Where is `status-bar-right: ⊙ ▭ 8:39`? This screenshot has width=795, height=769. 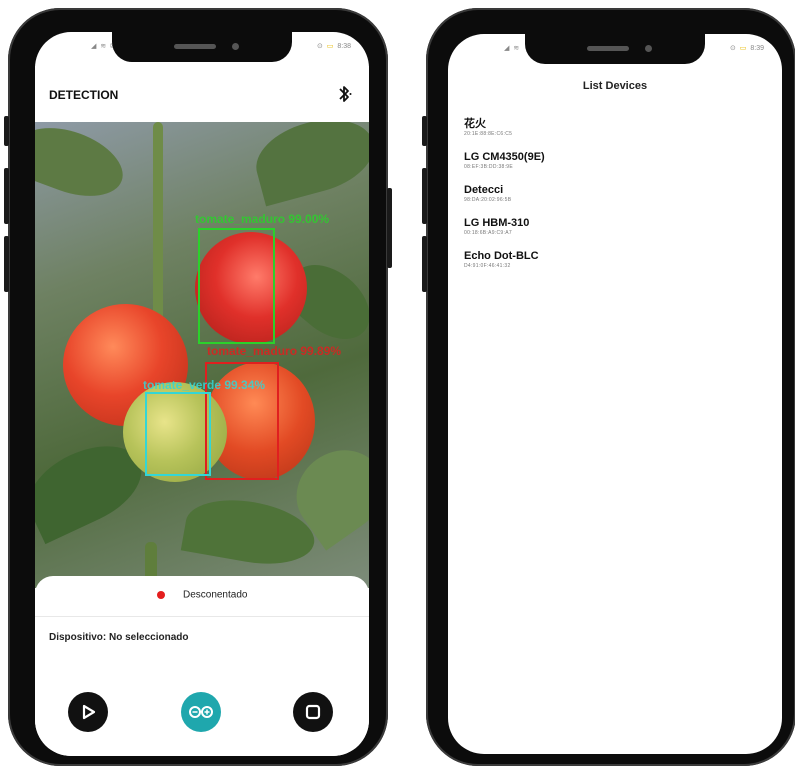 status-bar-right: ⊙ ▭ 8:39 is located at coordinates (747, 48).